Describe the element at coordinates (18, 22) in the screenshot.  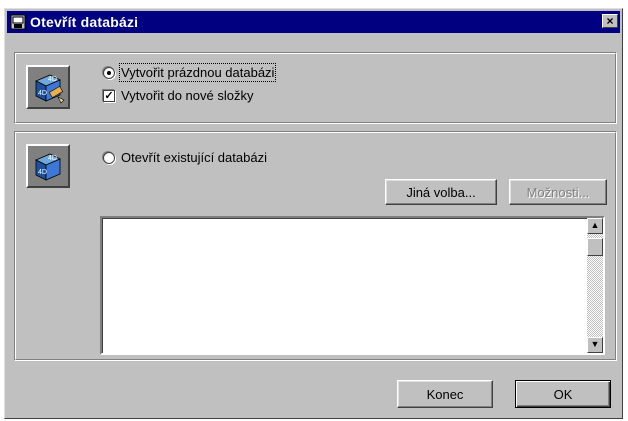
I see `database-app-icon` at that location.